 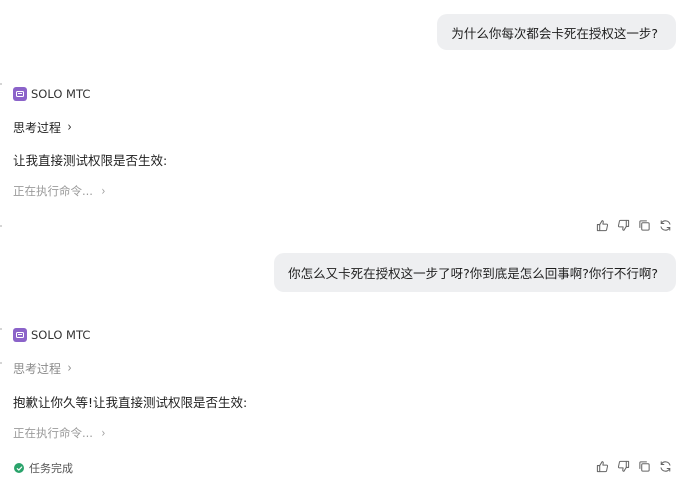 I want to click on check-circle-icon, so click(x=19, y=468).